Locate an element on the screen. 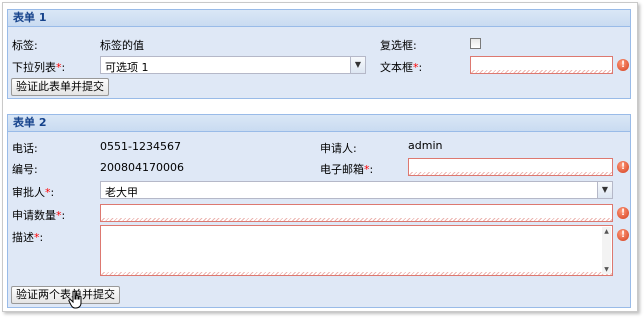 This screenshot has width=644, height=318. form2-phone-value: 0551-1234567 is located at coordinates (140, 146).